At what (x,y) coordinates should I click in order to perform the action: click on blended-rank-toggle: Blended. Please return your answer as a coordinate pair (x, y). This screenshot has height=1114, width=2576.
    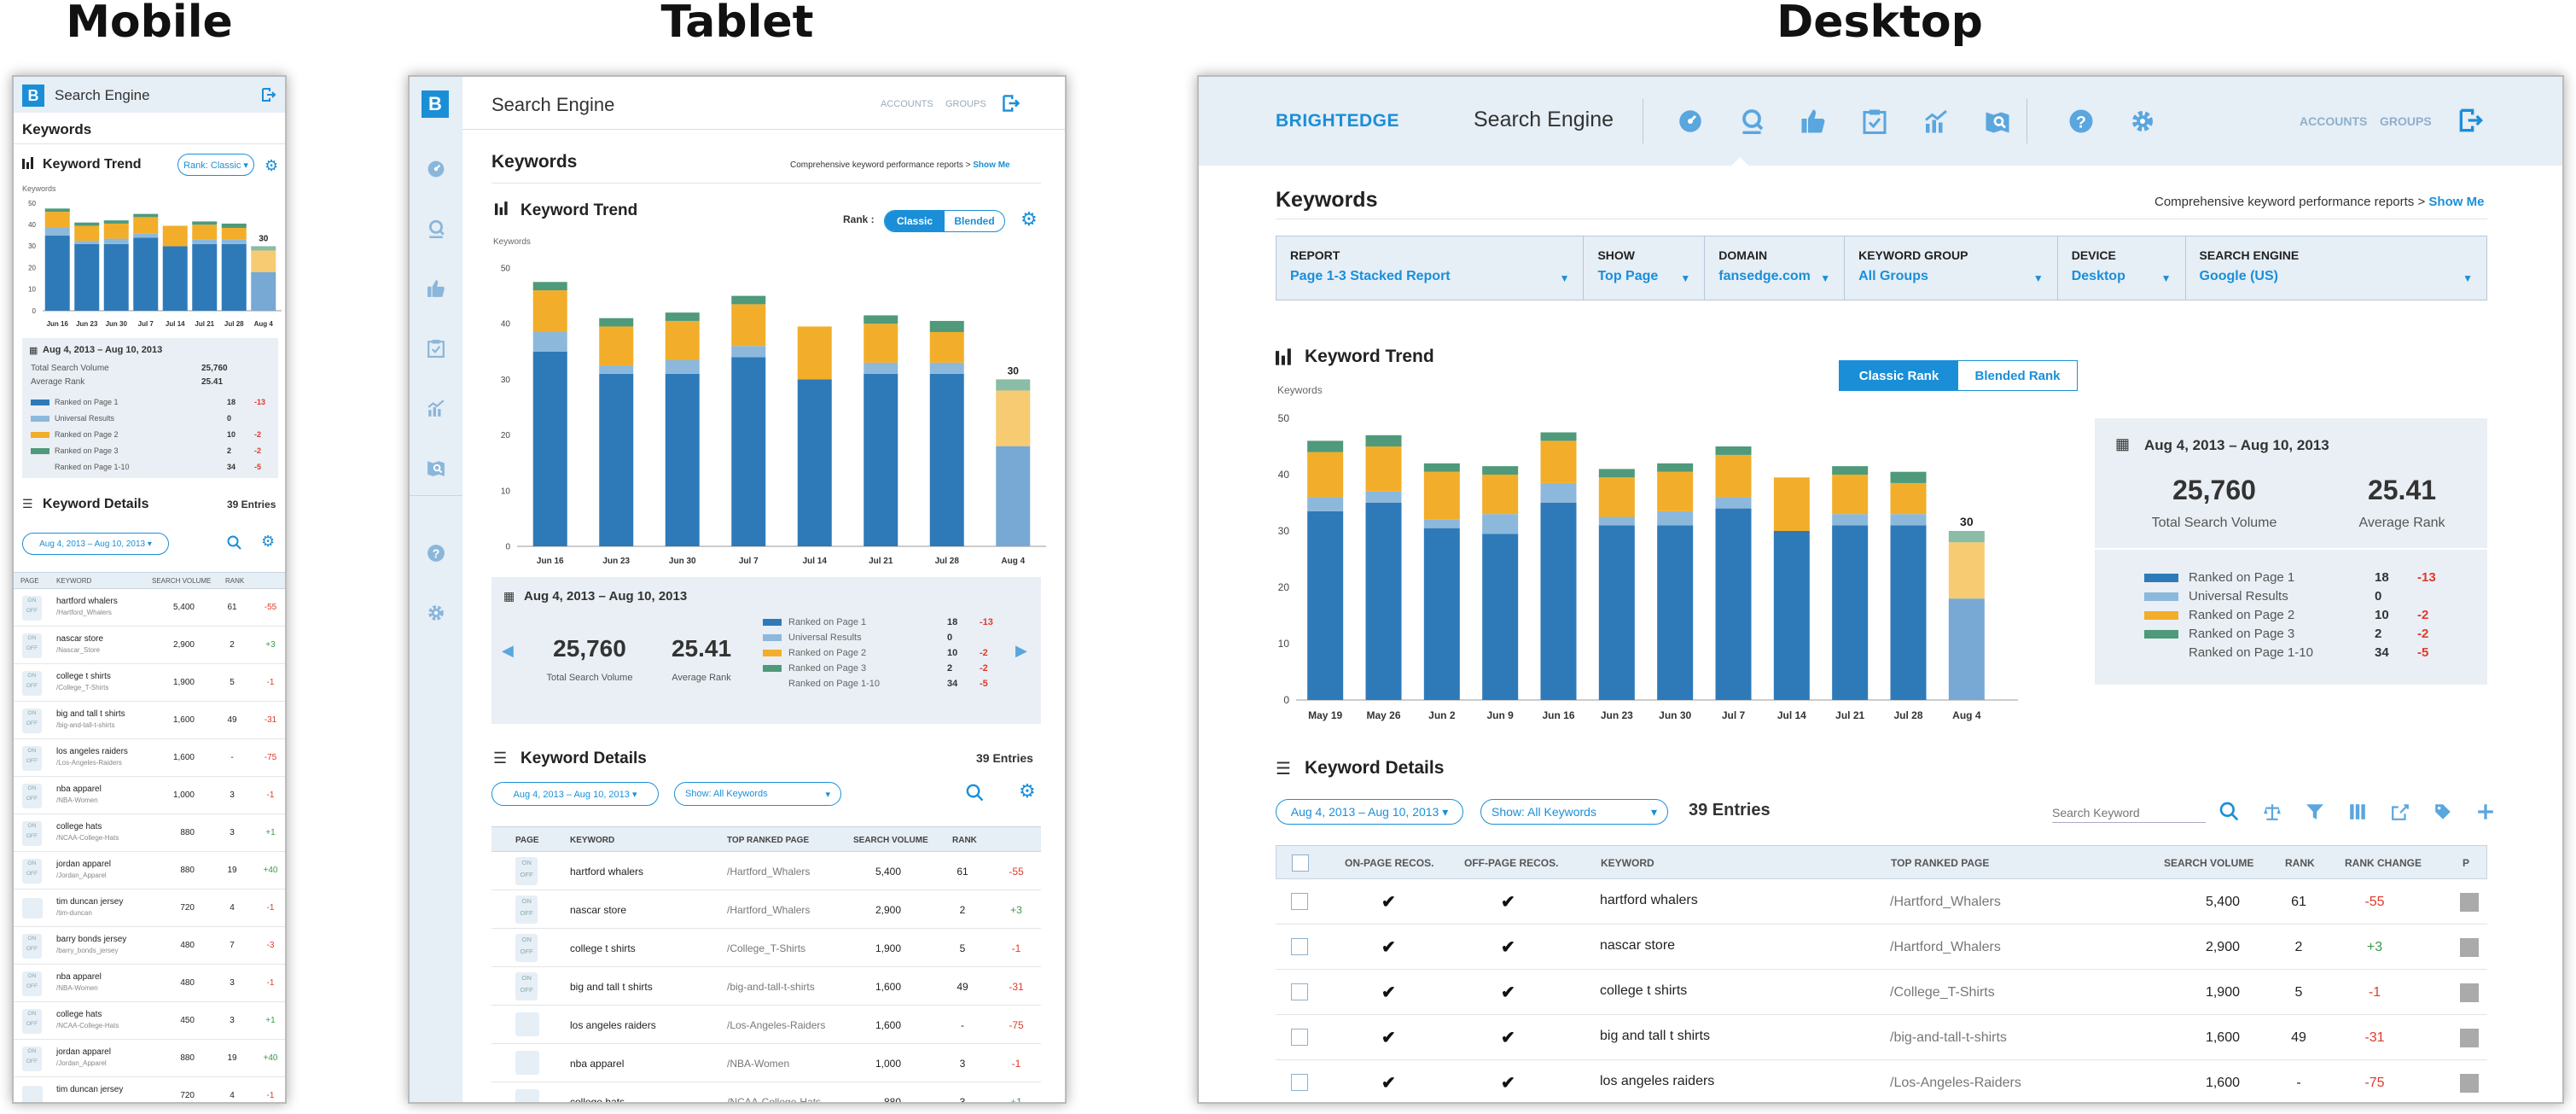
    Looking at the image, I should click on (975, 221).